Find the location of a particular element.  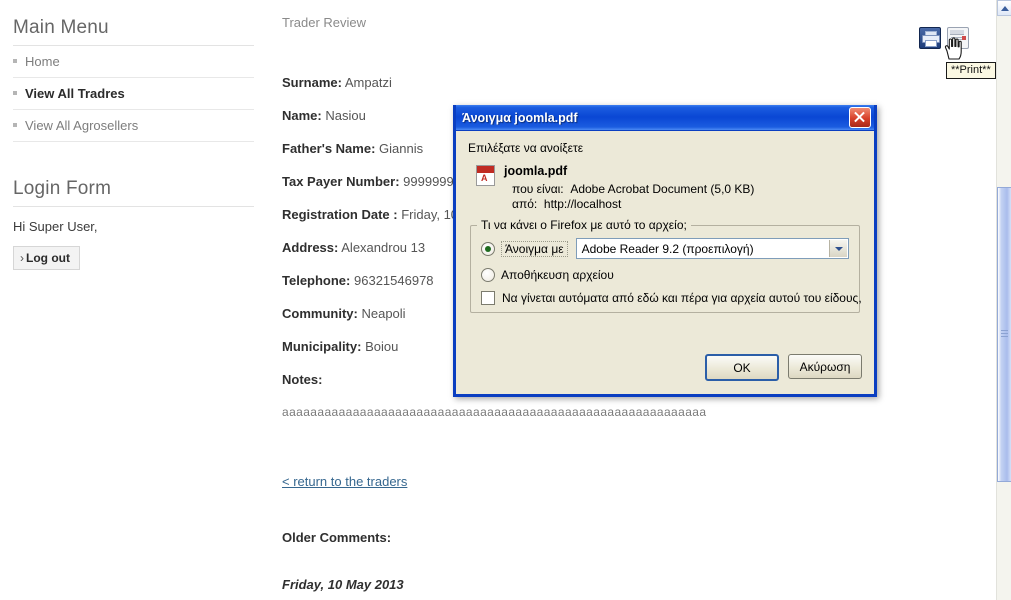

open-with-row: Άνοιγμα με Adobe Reader 9.2 (προεπιλογή) is located at coordinates (665, 248).